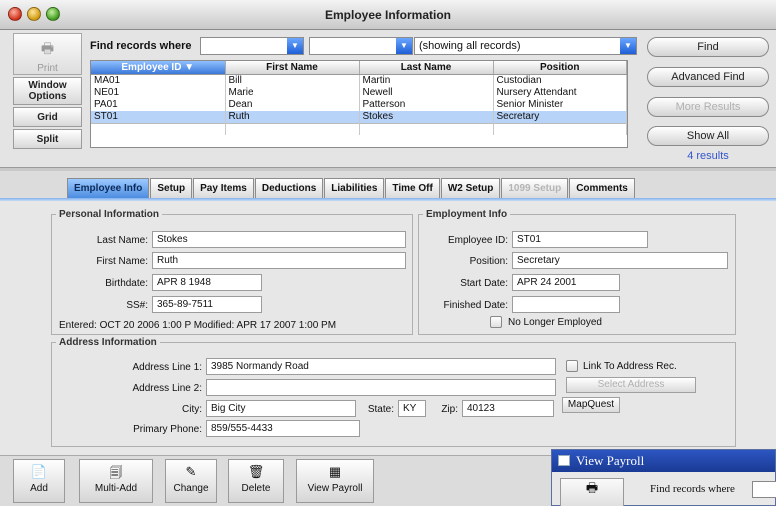 This screenshot has width=776, height=506. I want to click on view-payroll-titlebar: View Payroll, so click(663, 461).